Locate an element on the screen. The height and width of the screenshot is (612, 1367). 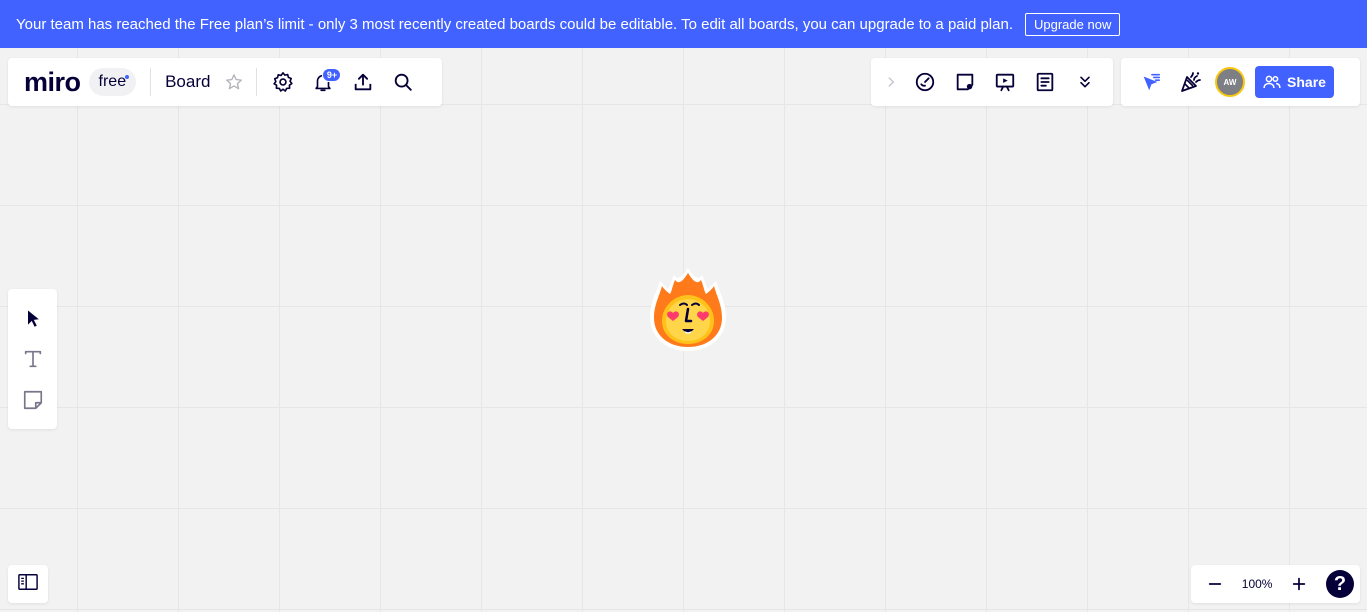
sticky-note-icon is located at coordinates (33, 400).